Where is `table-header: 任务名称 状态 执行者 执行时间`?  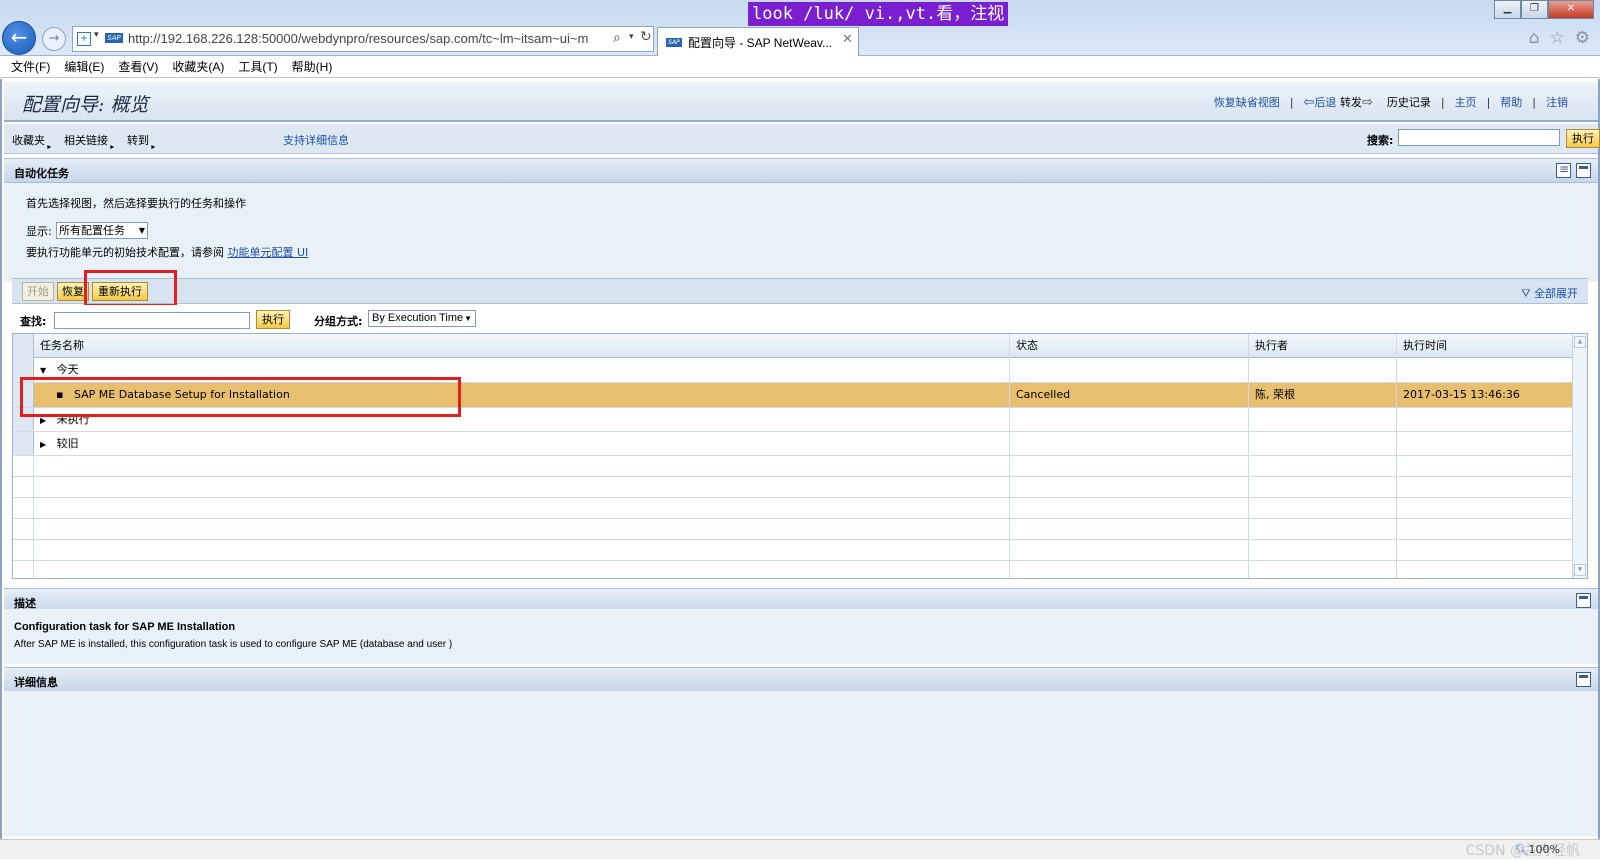
table-header: 任务名称 状态 执行者 执行时间 is located at coordinates (793, 346).